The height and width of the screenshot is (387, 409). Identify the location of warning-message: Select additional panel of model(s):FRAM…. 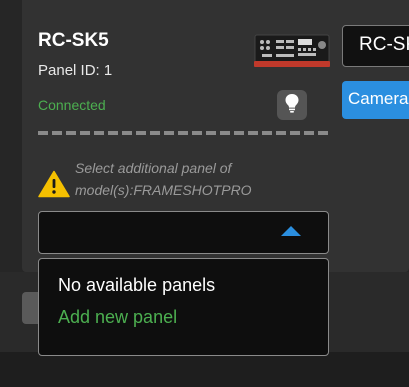
(163, 179).